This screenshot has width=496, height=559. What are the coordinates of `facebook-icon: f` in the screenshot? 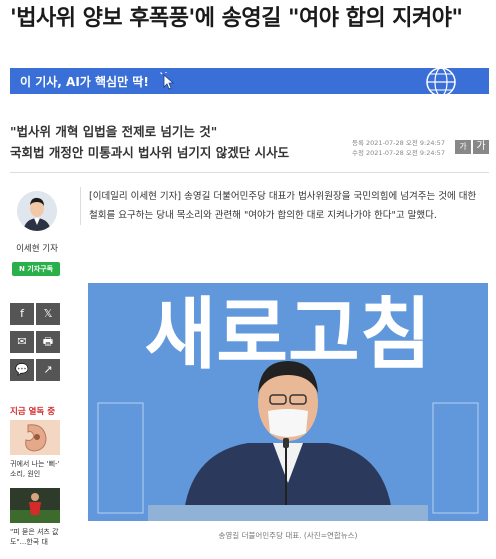 It's located at (22, 314).